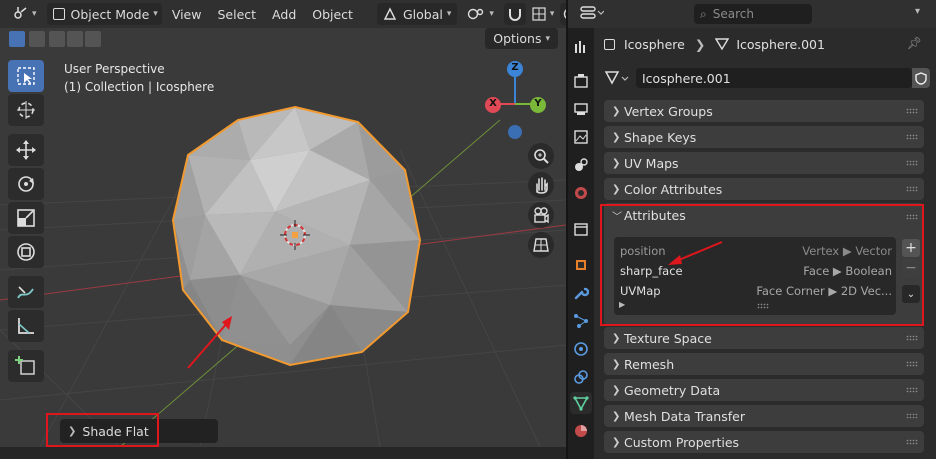 The height and width of the screenshot is (459, 936). I want to click on scale-icon, so click(26, 218).